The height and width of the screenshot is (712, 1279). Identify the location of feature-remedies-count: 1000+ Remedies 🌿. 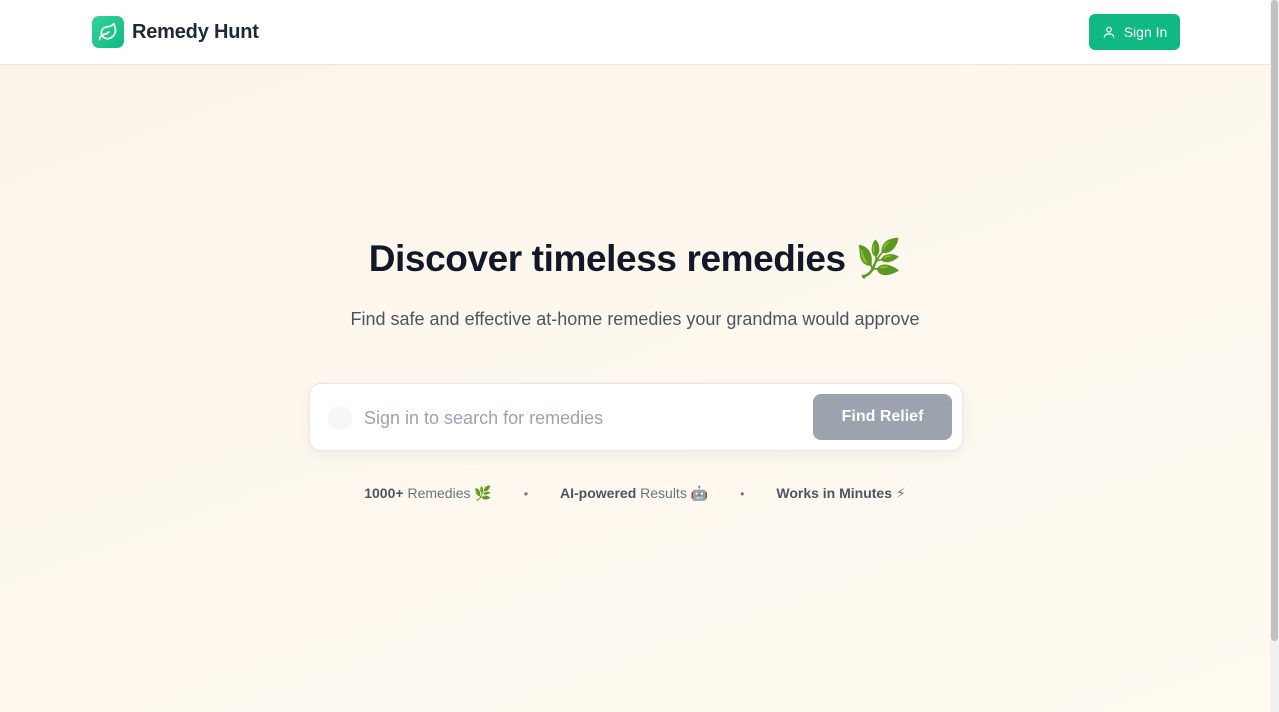
(428, 493).